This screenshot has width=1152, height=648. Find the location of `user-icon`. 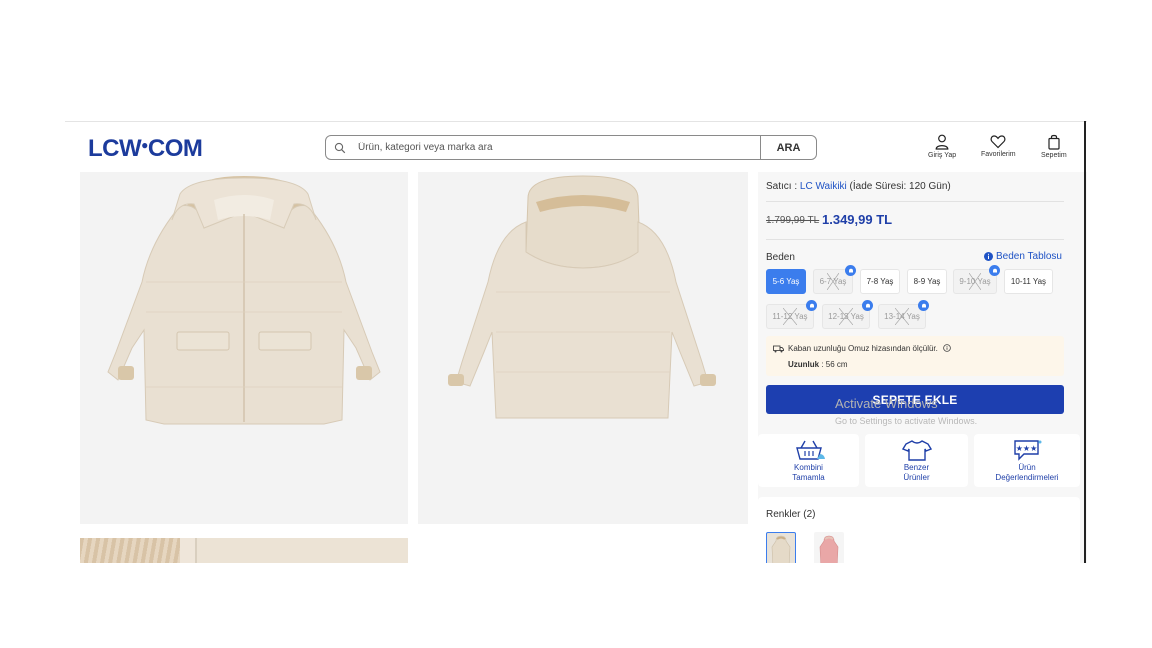

user-icon is located at coordinates (942, 142).